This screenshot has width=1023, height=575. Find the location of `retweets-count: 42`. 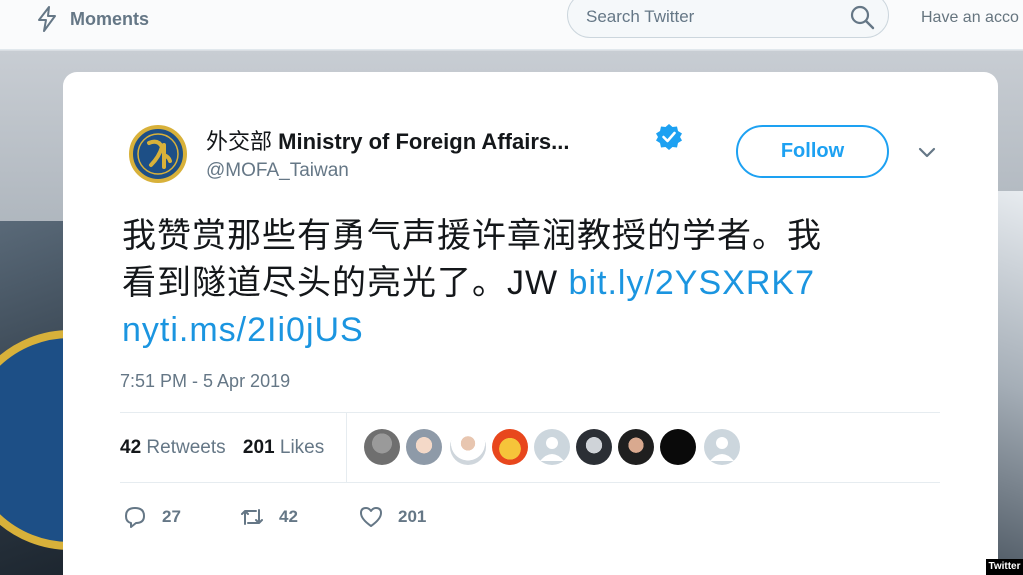

retweets-count: 42 is located at coordinates (131, 447).